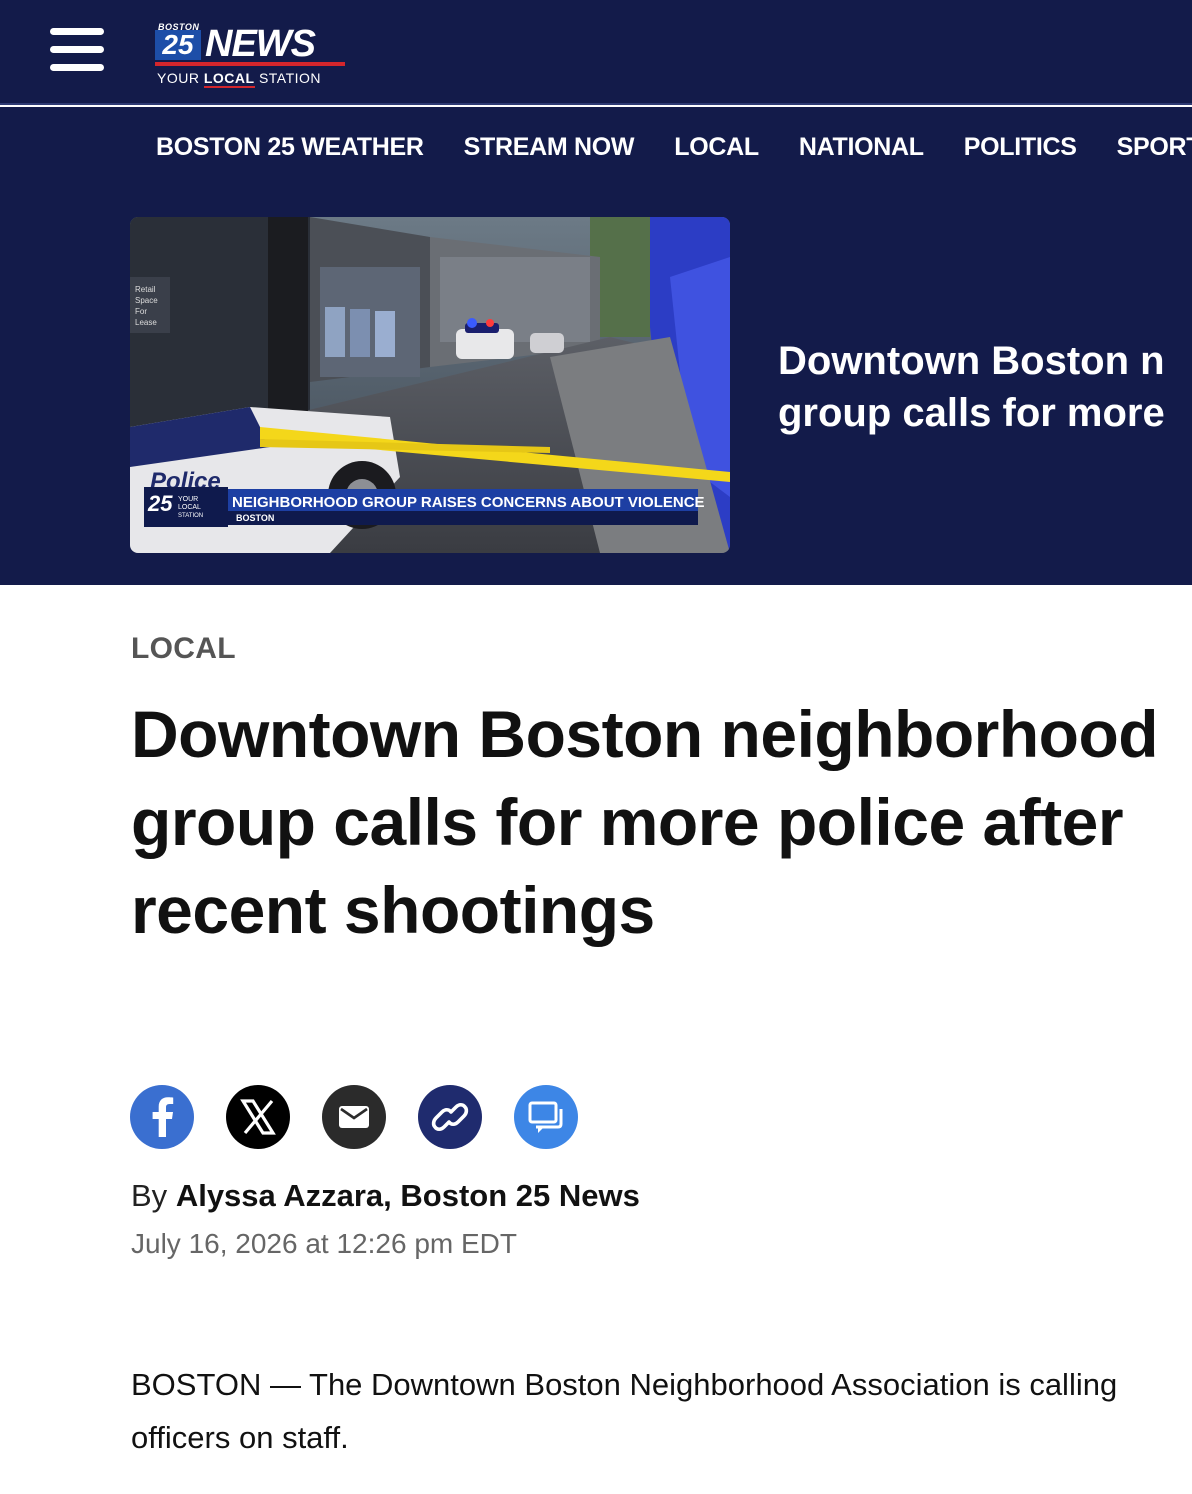  What do you see at coordinates (145, 289) in the screenshot?
I see `retail-sign: Retail` at bounding box center [145, 289].